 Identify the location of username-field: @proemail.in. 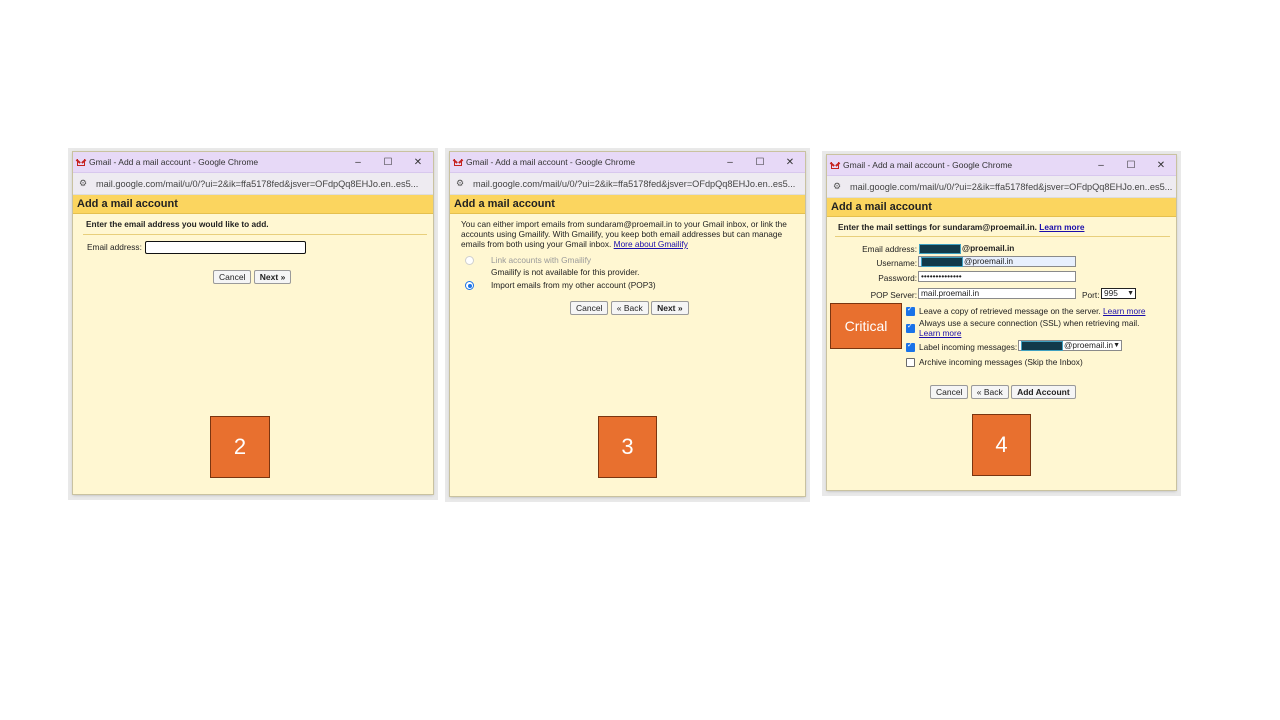
(997, 261).